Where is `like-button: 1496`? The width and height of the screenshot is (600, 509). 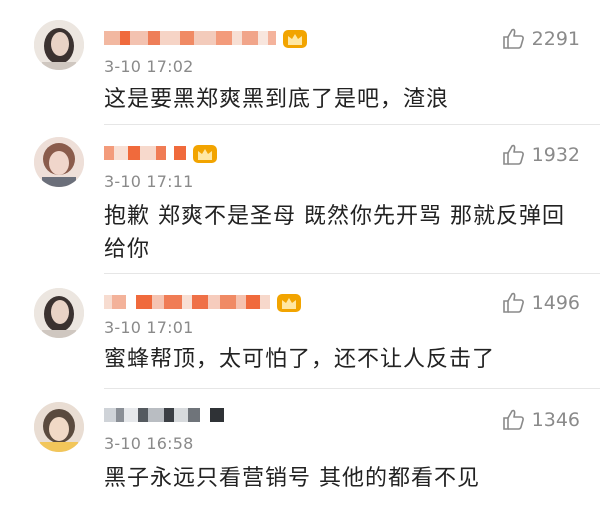
like-button: 1496 is located at coordinates (541, 303).